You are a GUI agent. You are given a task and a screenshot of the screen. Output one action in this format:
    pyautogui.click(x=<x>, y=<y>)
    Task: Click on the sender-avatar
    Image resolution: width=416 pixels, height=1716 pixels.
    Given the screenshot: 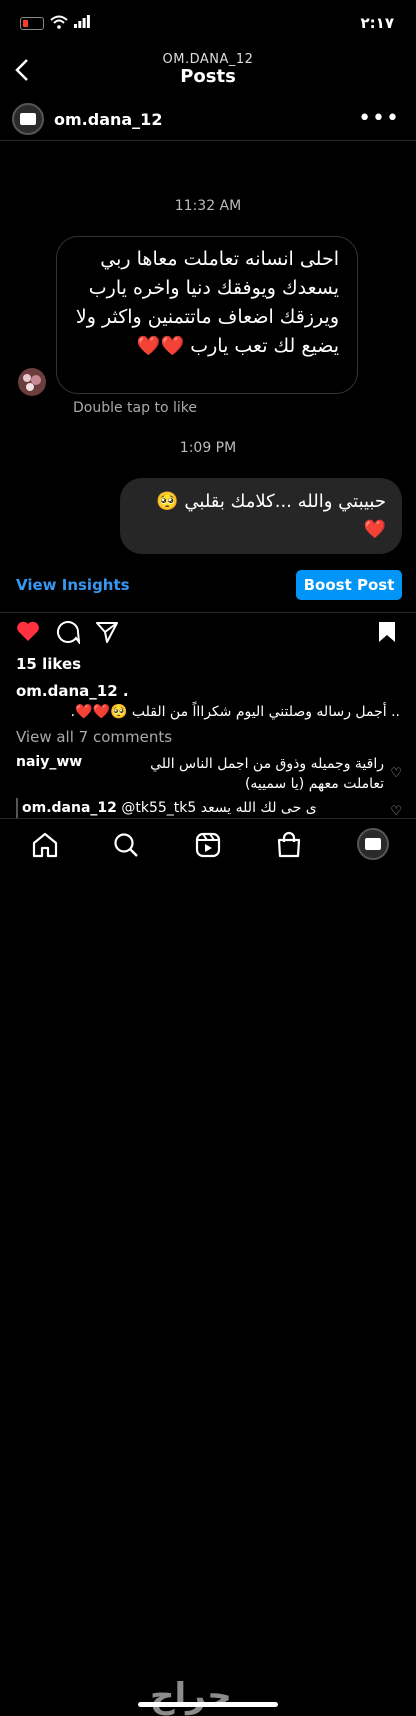 What is the action you would take?
    pyautogui.click(x=32, y=382)
    